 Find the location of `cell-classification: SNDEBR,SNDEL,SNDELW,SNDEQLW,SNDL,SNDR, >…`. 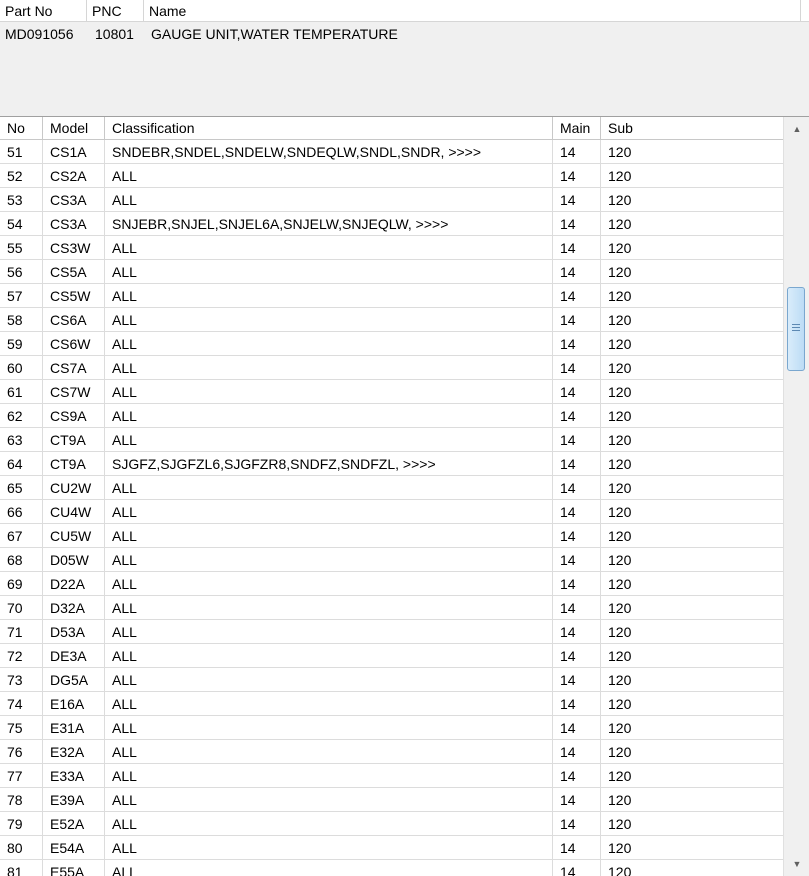

cell-classification: SNDEBR,SNDEL,SNDELW,SNDEQLW,SNDL,SNDR, >… is located at coordinates (329, 151).